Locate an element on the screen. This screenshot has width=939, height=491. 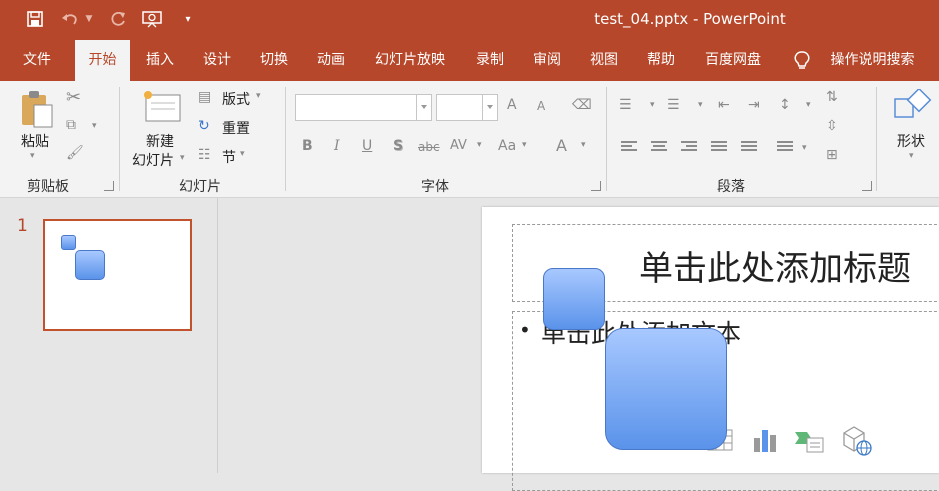
cut-icon: ✂ is located at coordinates (73, 97).